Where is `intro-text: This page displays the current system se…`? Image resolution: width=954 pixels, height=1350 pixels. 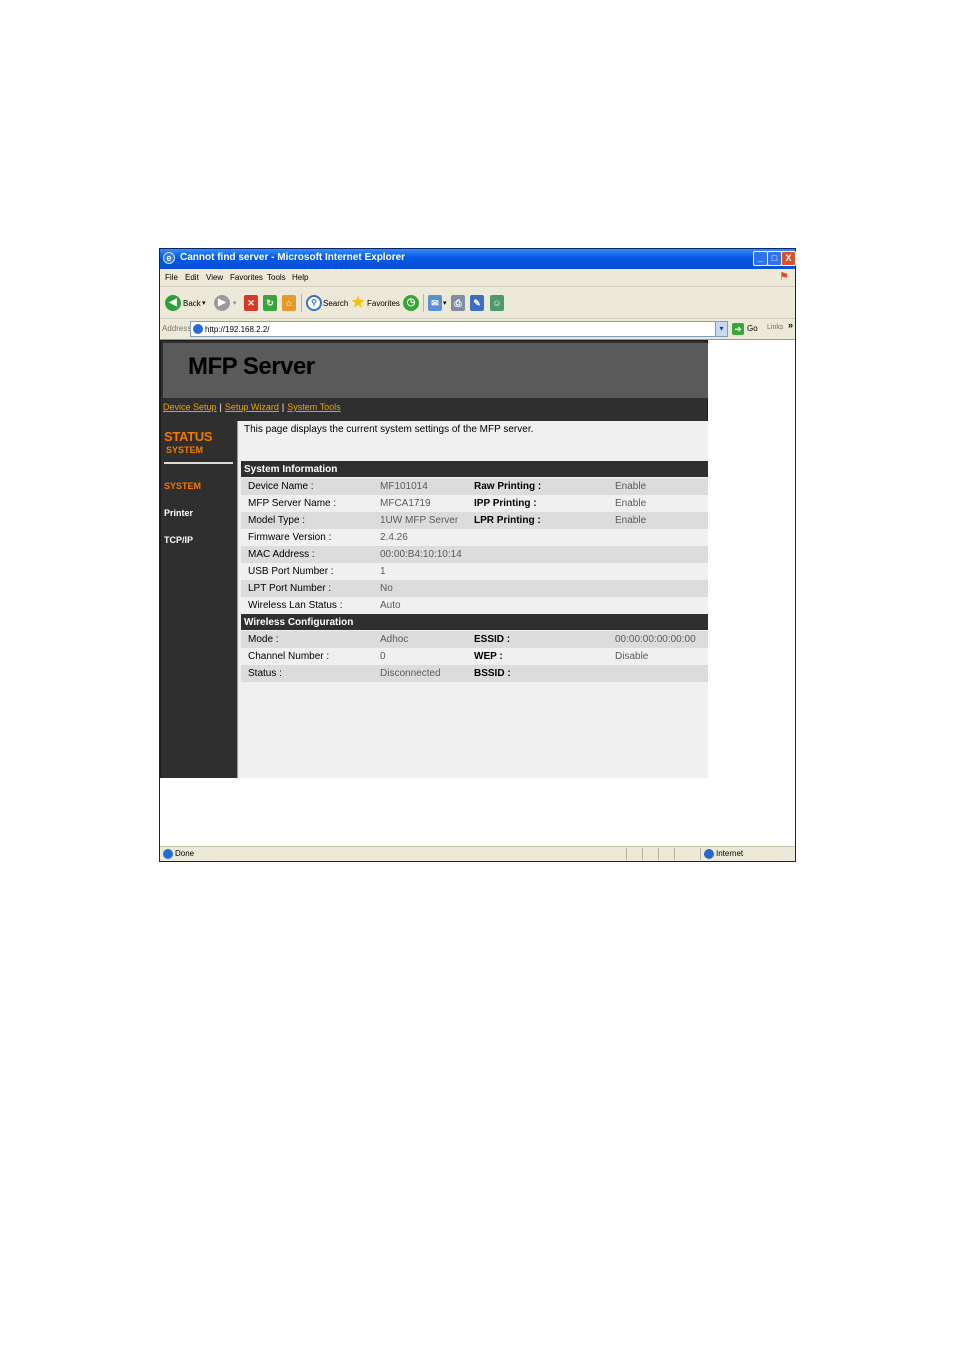 intro-text: This page displays the current system se… is located at coordinates (389, 429).